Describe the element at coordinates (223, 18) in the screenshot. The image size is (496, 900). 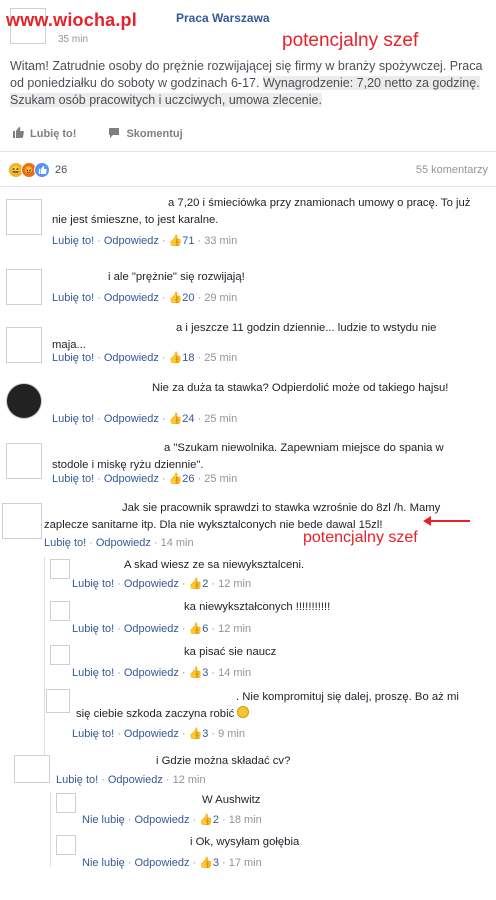
I see `page-name-link: Praca Warszawa` at that location.